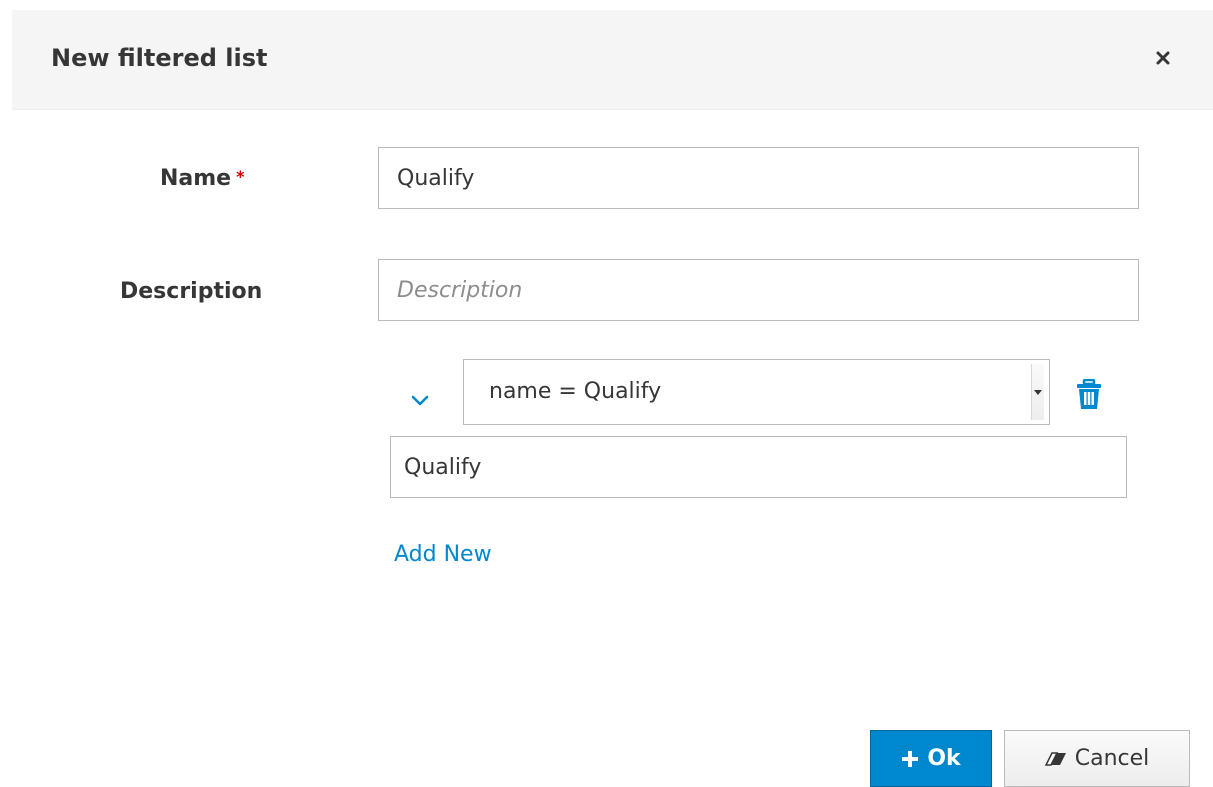 The width and height of the screenshot is (1213, 787). I want to click on name-label: Name *, so click(202, 179).